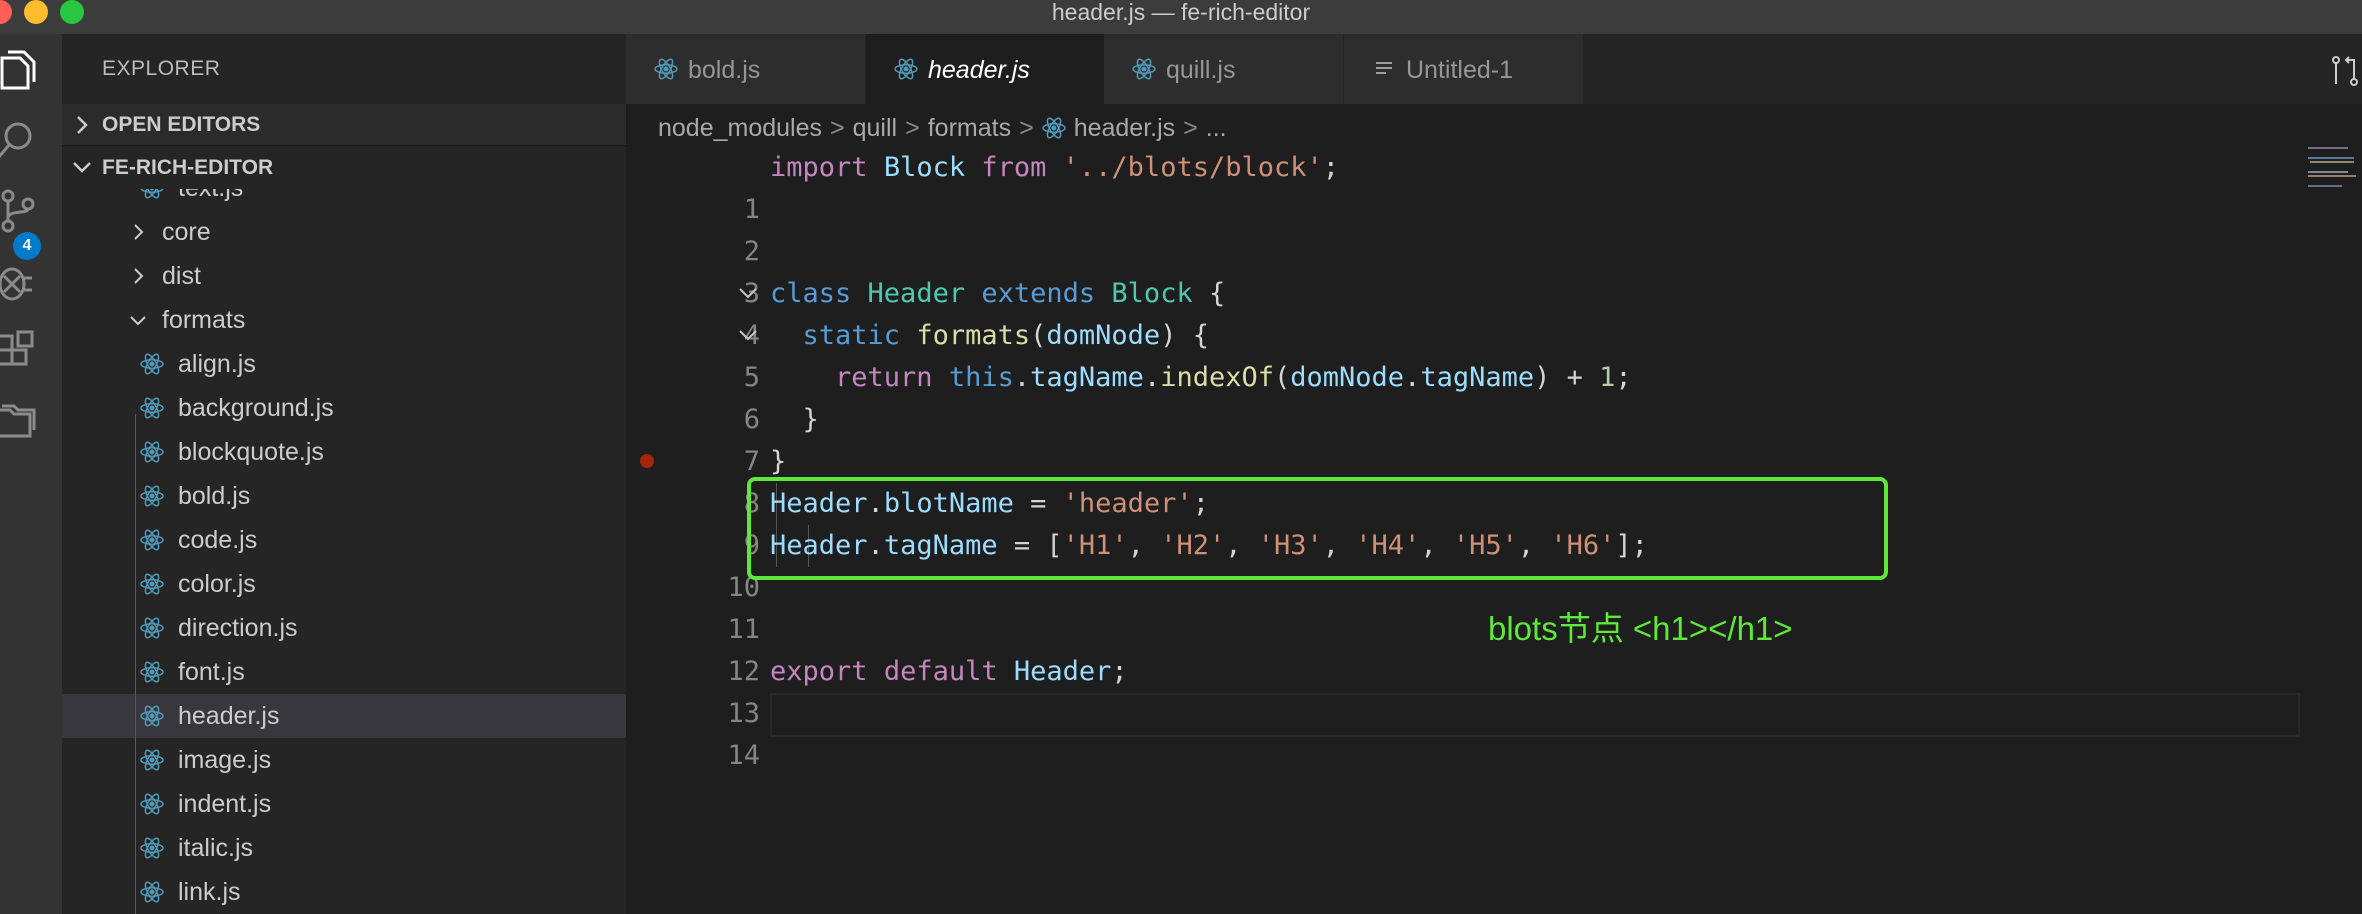 This screenshot has height=914, width=2362. What do you see at coordinates (2345, 71) in the screenshot?
I see `open-changes-icon` at bounding box center [2345, 71].